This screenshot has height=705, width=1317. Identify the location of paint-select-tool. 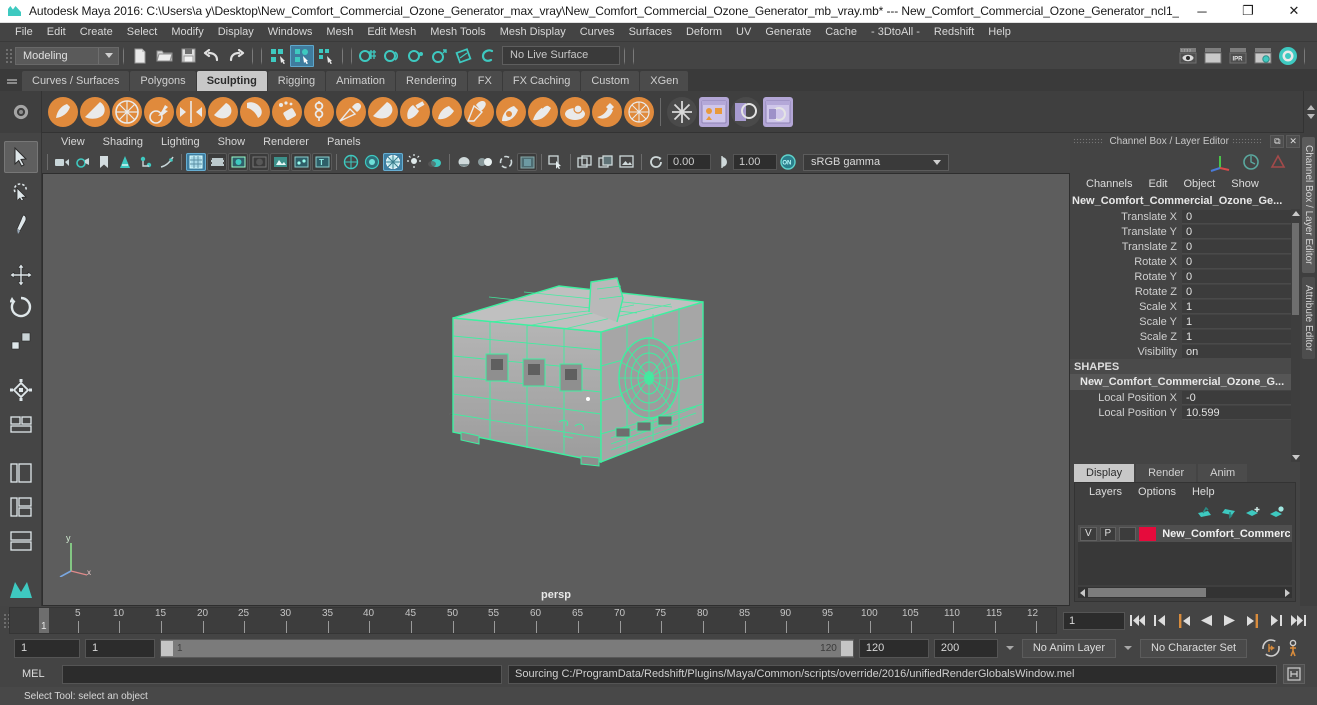
(21, 224).